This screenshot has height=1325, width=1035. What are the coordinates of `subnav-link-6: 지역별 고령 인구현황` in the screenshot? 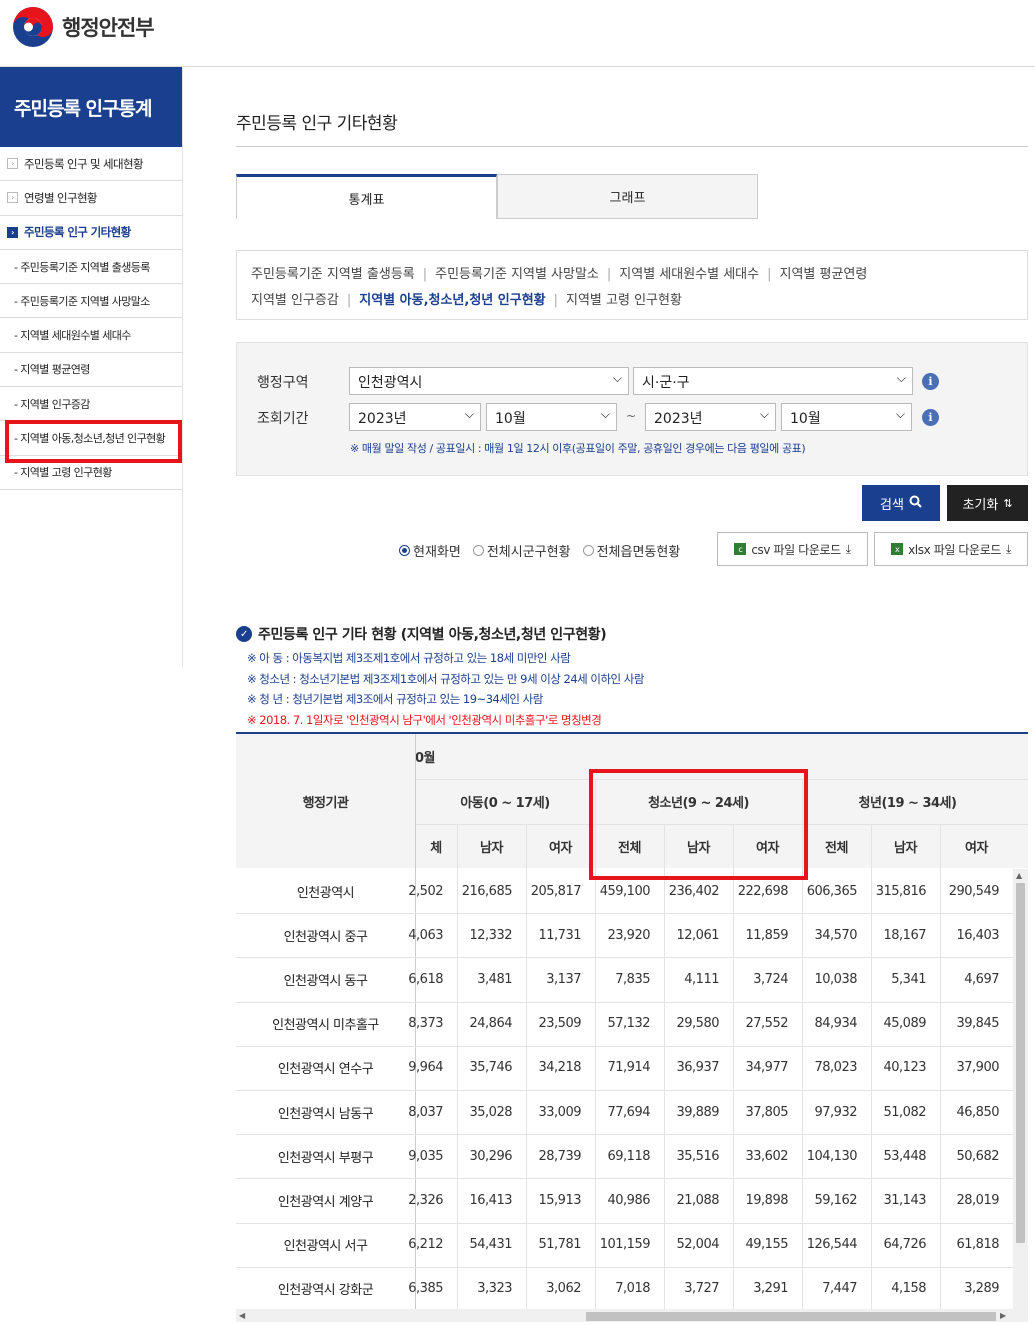 It's located at (624, 300).